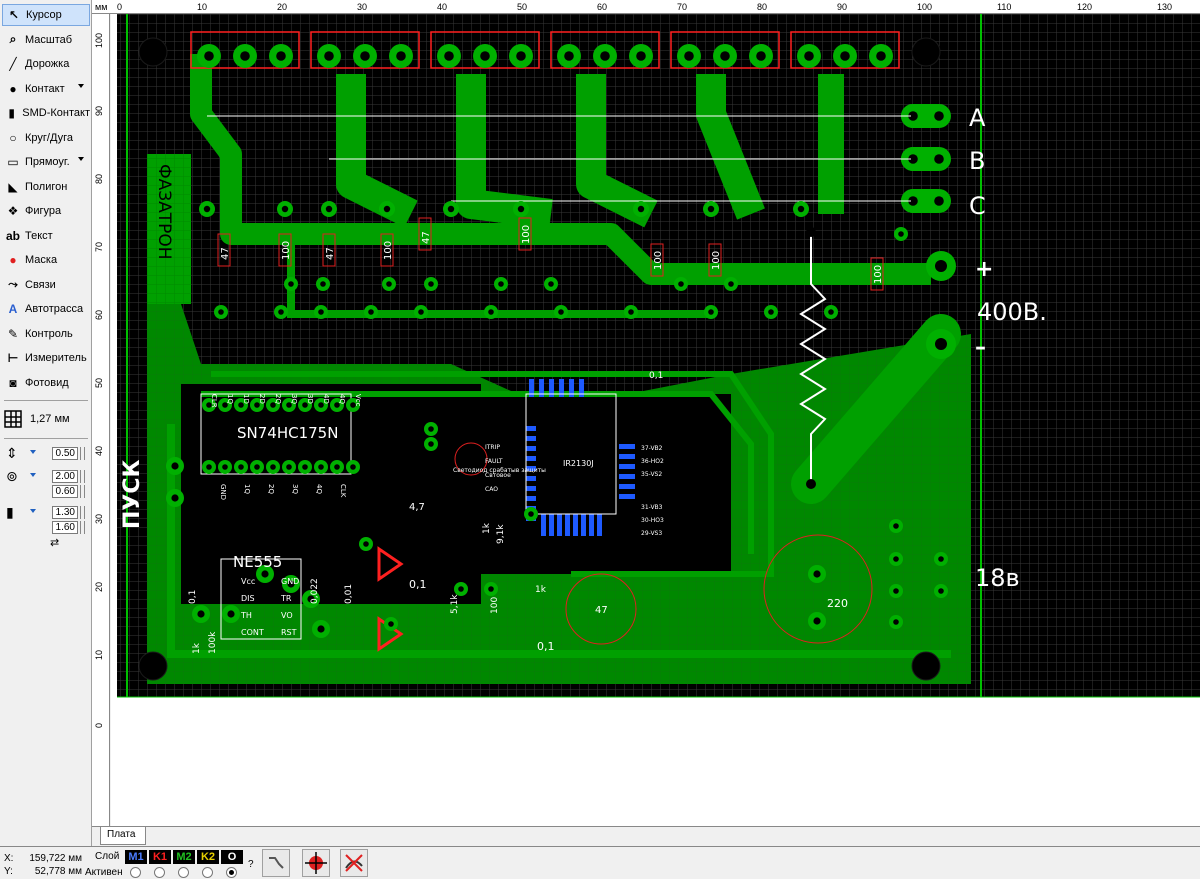  Describe the element at coordinates (107, 856) in the screenshot. I see `layer-label: Слой` at that location.